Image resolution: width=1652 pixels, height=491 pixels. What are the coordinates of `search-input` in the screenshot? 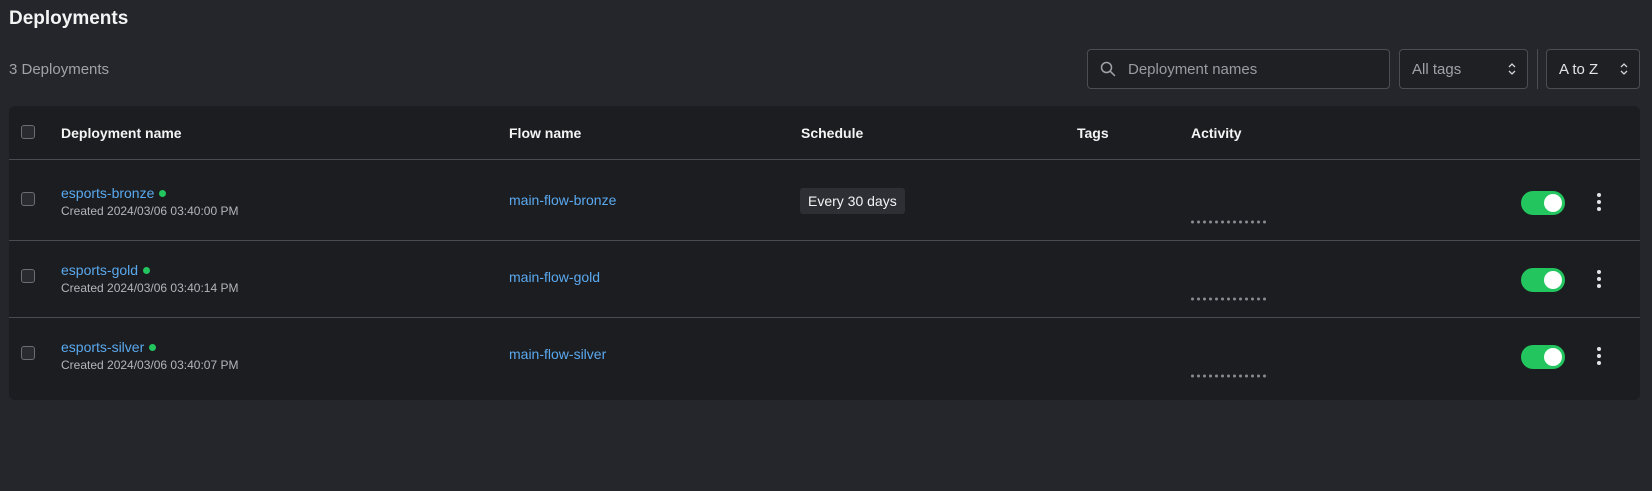 It's located at (1248, 69).